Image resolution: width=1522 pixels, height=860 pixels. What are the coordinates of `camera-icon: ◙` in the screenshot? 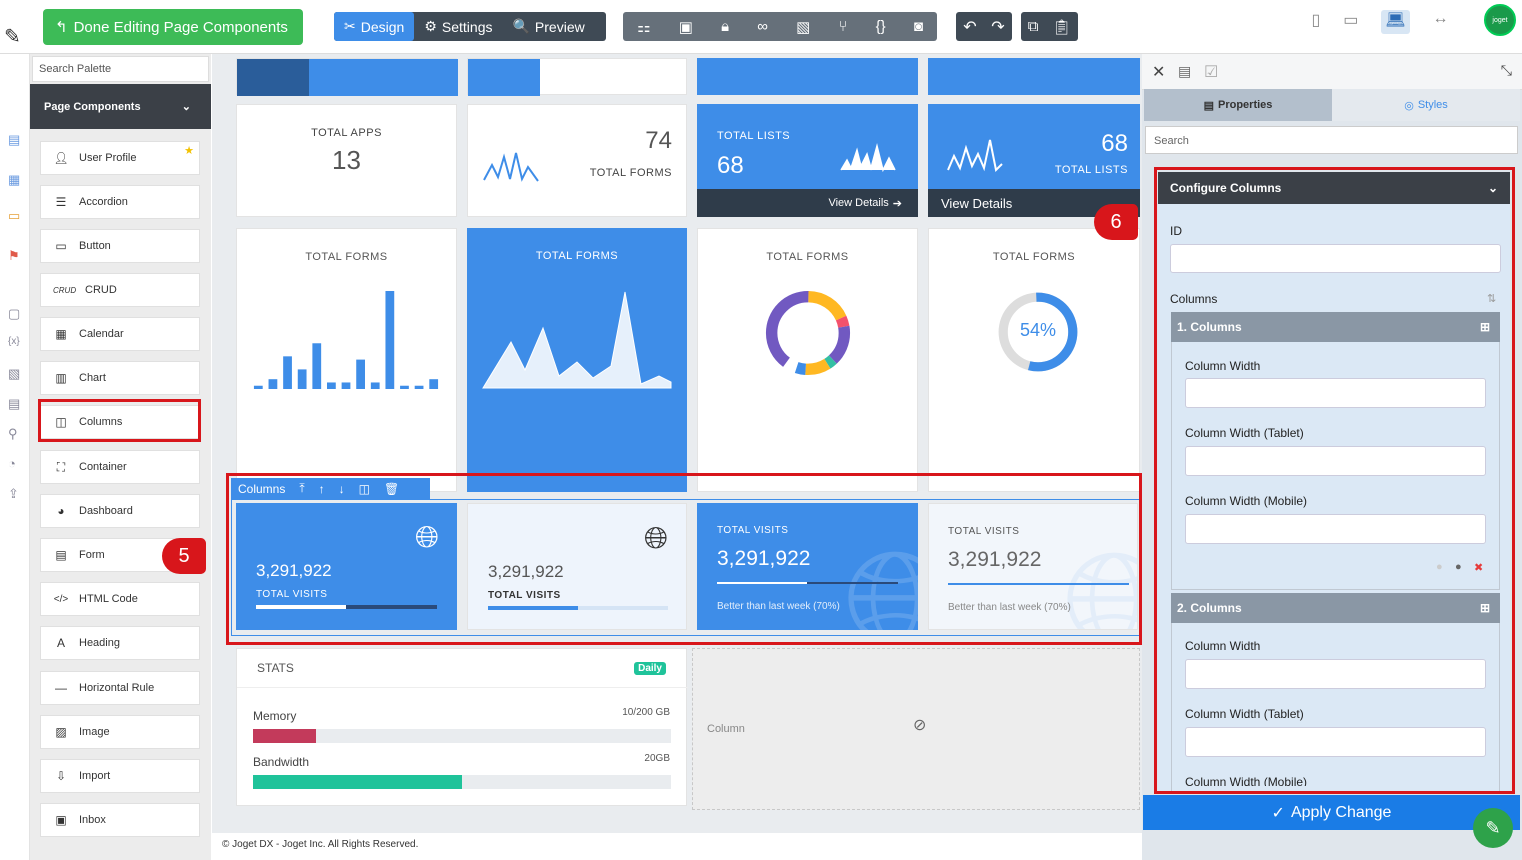 It's located at (918, 26).